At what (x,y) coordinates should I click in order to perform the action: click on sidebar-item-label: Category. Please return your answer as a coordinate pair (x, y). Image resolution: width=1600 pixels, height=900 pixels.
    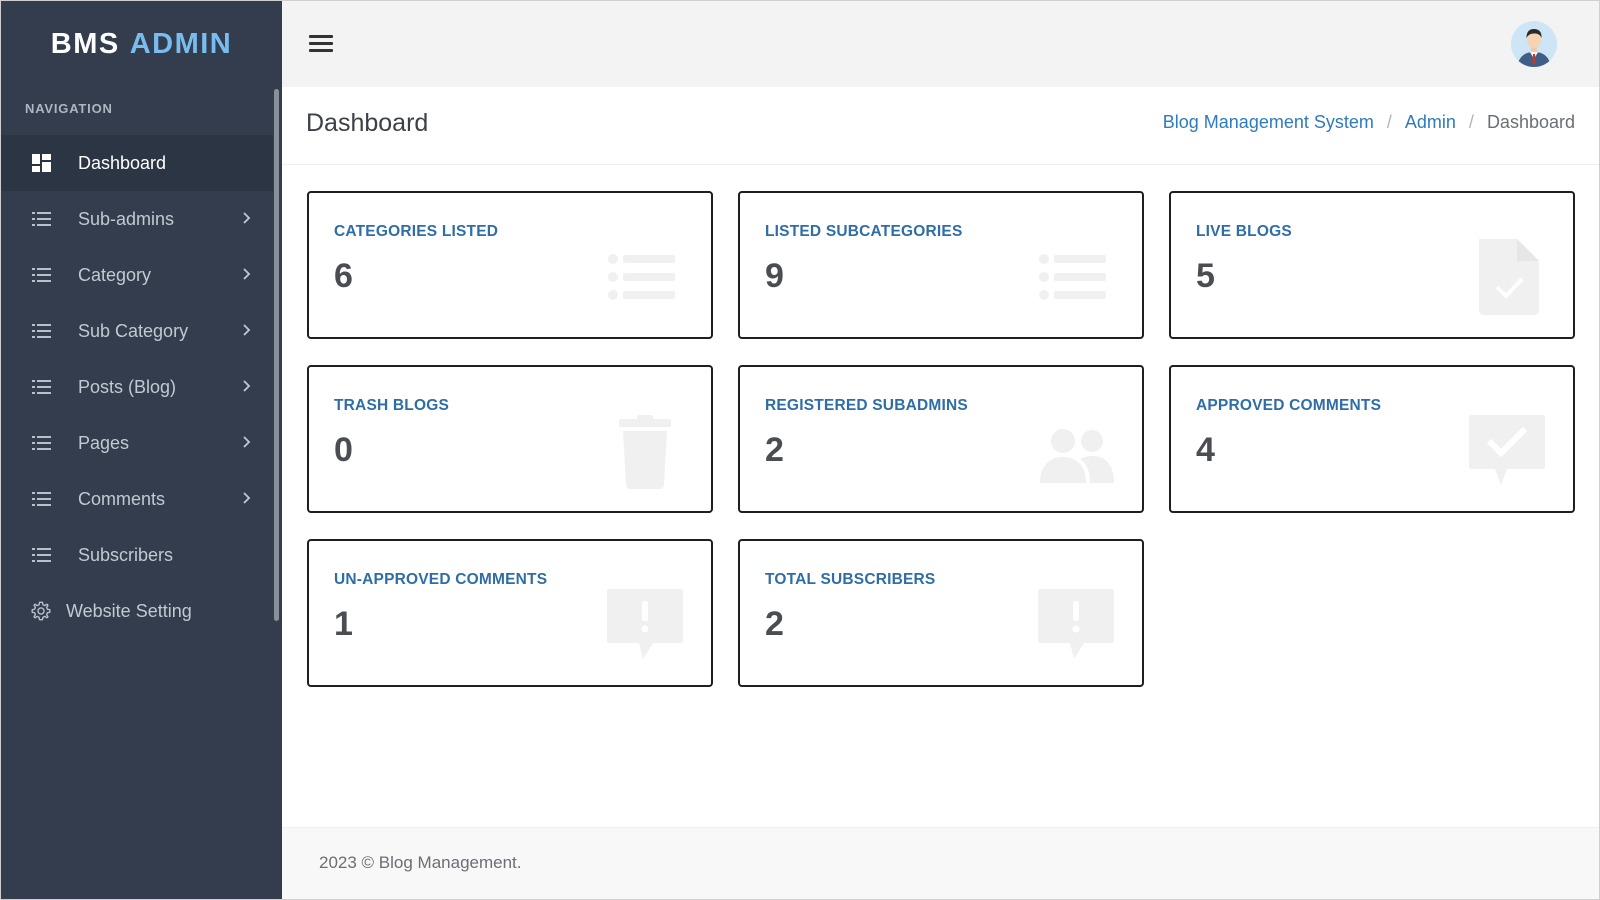
    Looking at the image, I should click on (115, 275).